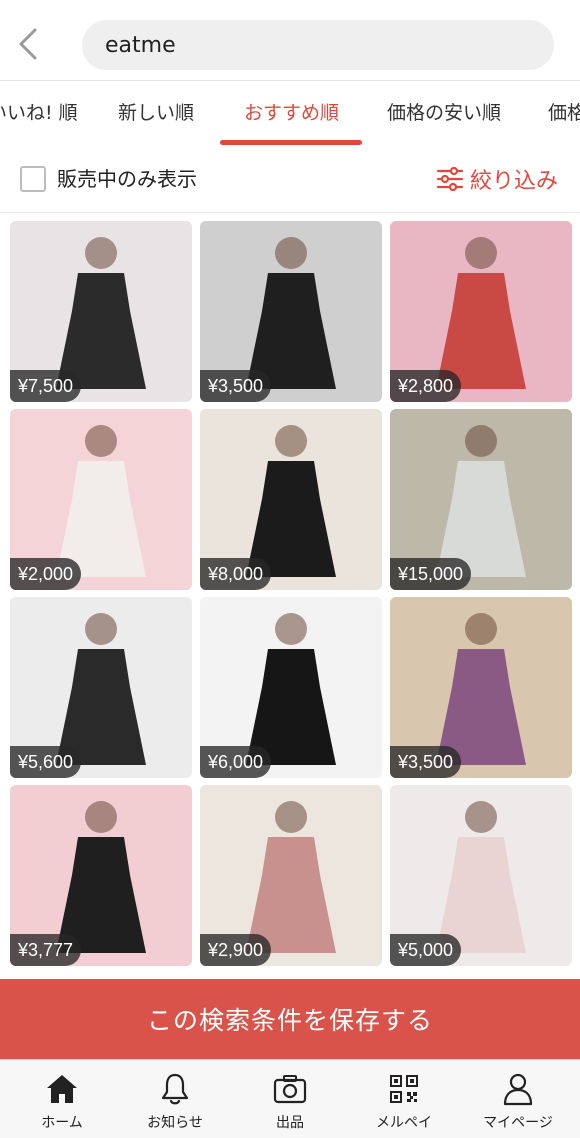  Describe the element at coordinates (291, 499) in the screenshot. I see `product-card: ¥8,000` at that location.